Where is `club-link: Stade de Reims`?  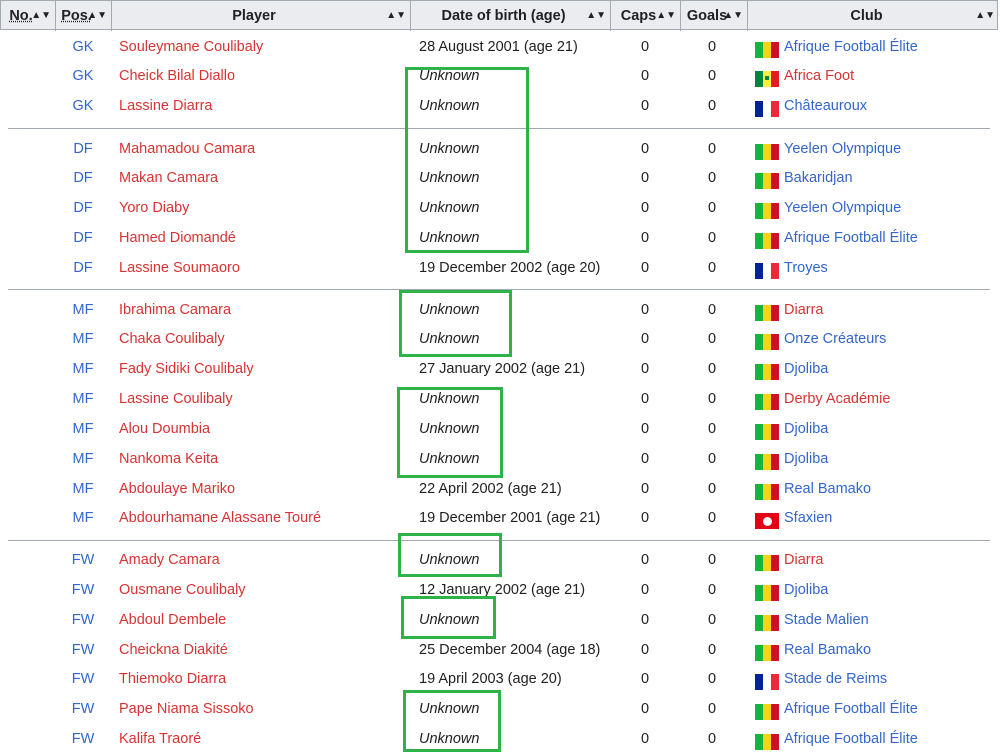 club-link: Stade de Reims is located at coordinates (835, 680).